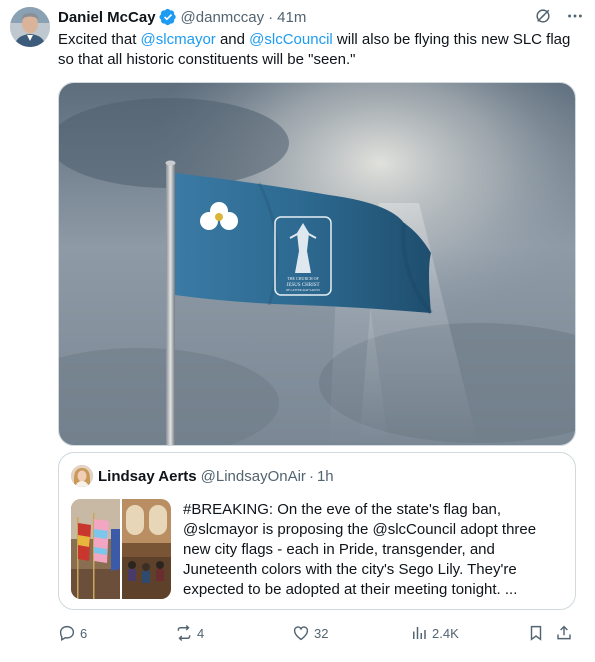 The image size is (595, 662). What do you see at coordinates (170, 304) in the screenshot?
I see `flagpole` at bounding box center [170, 304].